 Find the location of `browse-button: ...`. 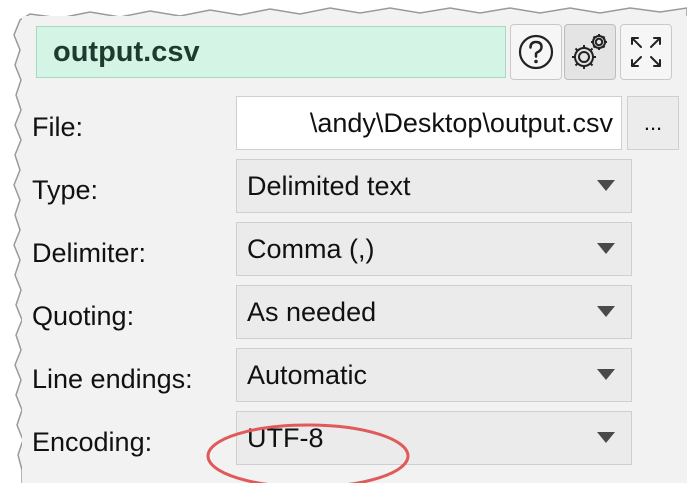

browse-button: ... is located at coordinates (653, 123).